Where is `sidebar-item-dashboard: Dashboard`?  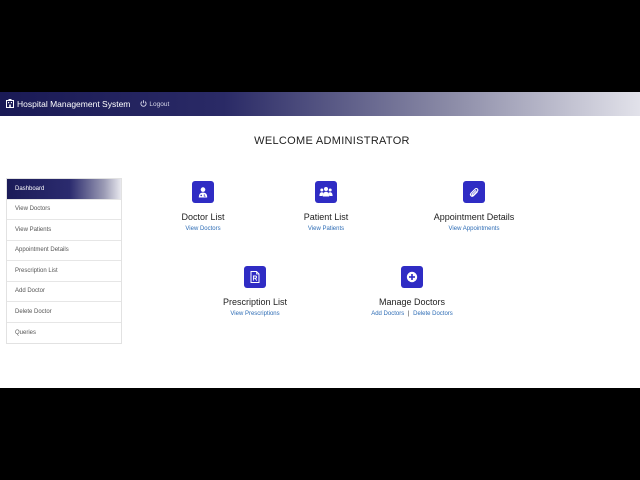
sidebar-item-dashboard: Dashboard is located at coordinates (64, 189).